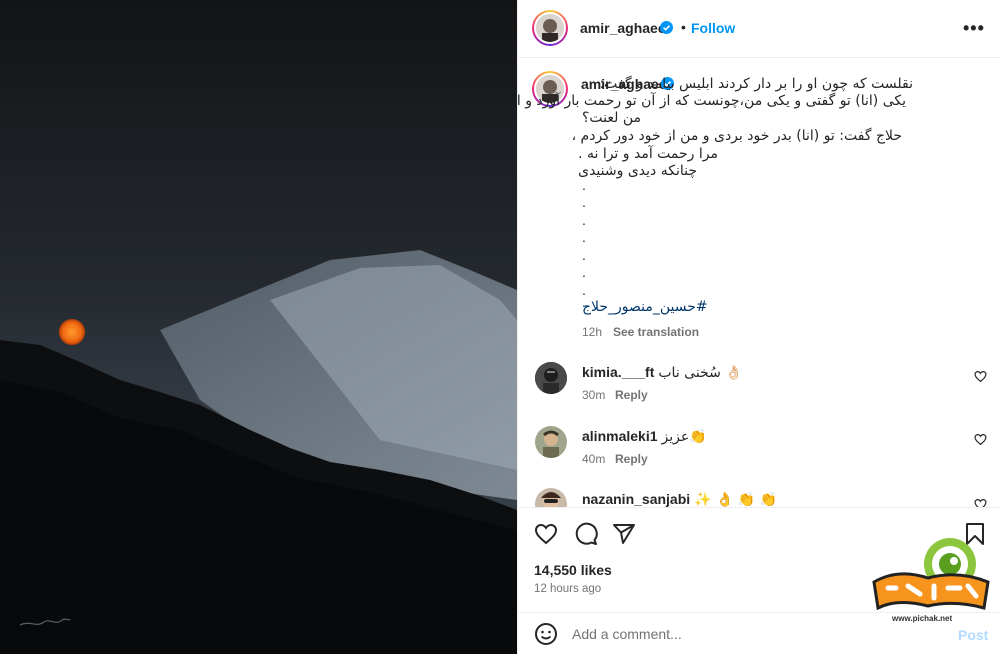 The height and width of the screenshot is (654, 1000). Describe the element at coordinates (700, 373) in the screenshot. I see `comment-text: سُخنی ناب 👌🏻` at that location.